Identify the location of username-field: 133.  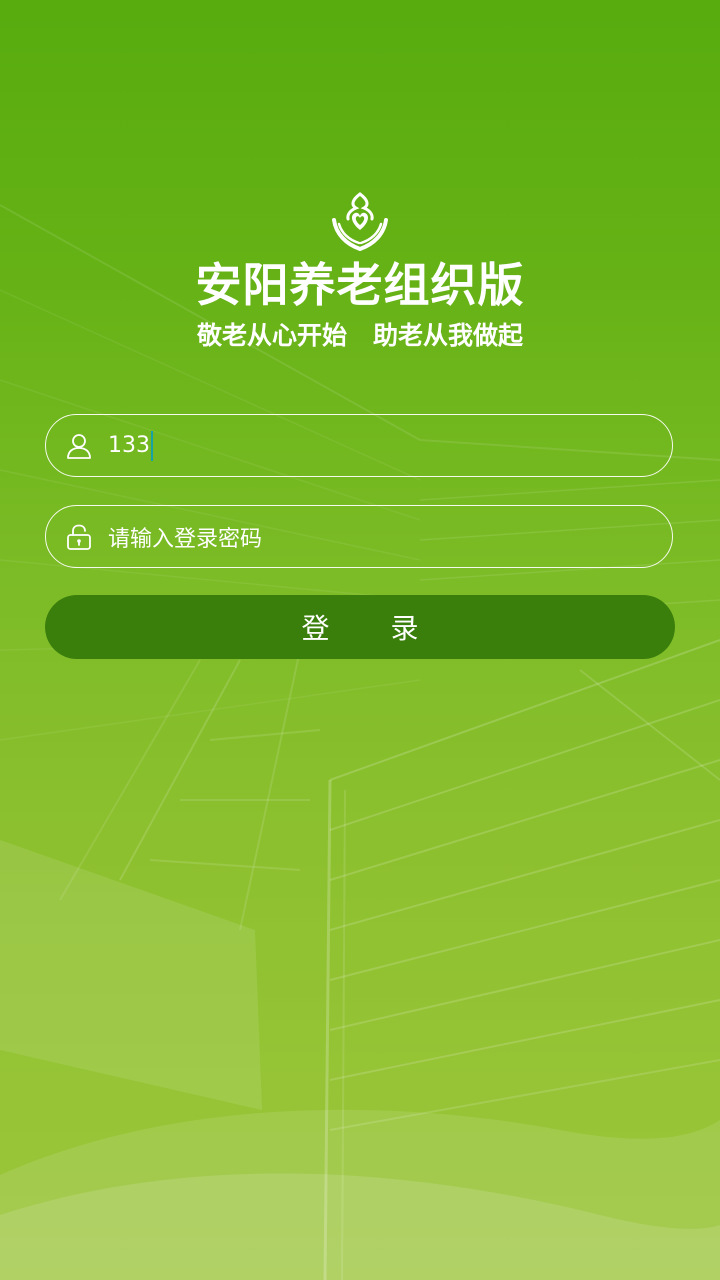
(359, 445).